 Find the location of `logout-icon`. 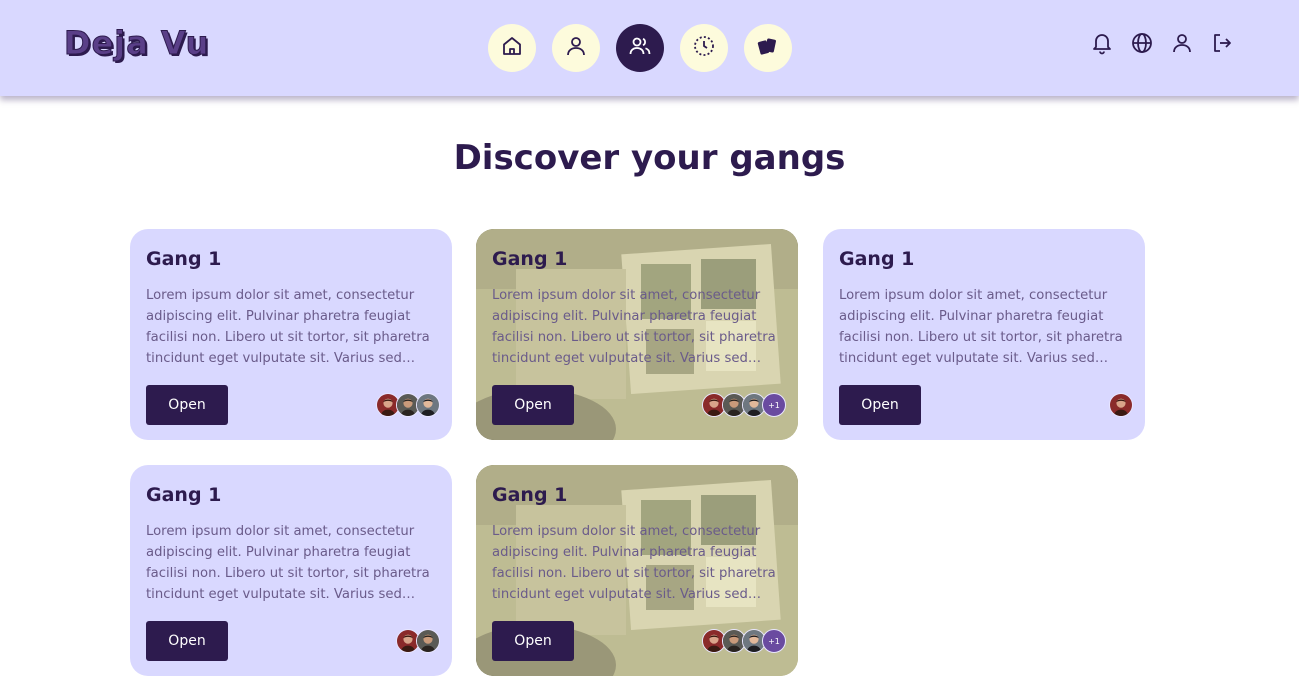

logout-icon is located at coordinates (1222, 45).